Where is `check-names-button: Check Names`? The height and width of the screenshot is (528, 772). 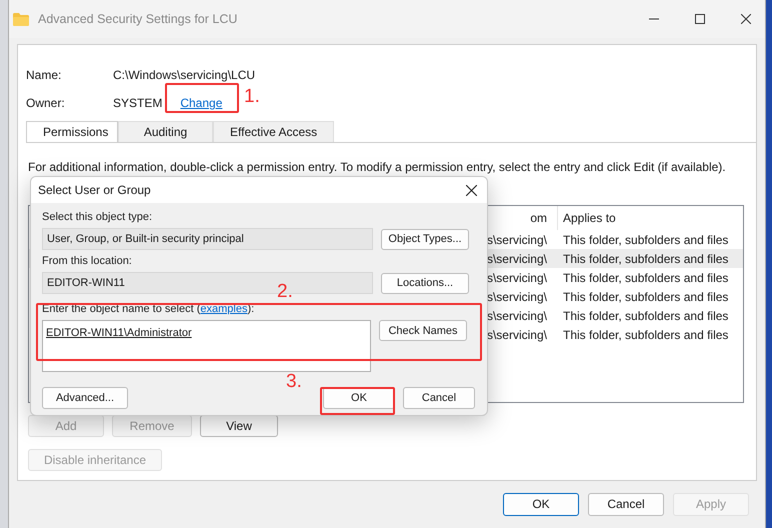 check-names-button: Check Names is located at coordinates (423, 330).